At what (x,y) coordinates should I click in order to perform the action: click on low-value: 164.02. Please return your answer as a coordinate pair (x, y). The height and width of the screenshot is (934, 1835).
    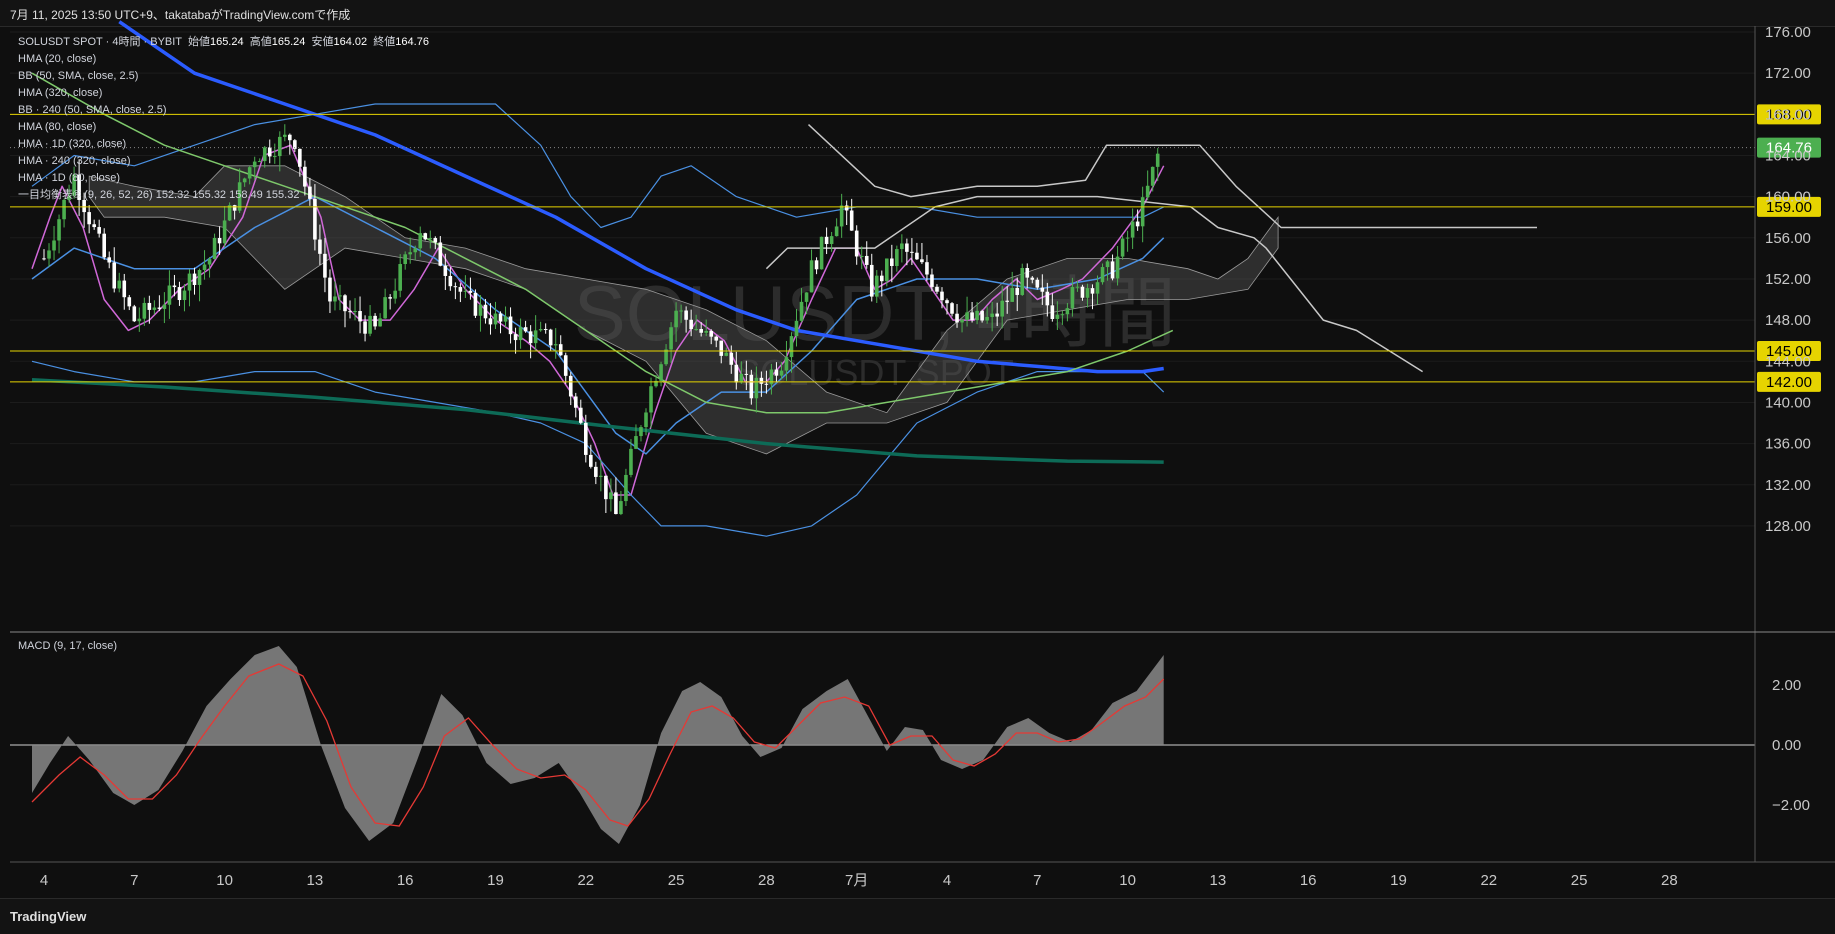
    Looking at the image, I should click on (350, 42).